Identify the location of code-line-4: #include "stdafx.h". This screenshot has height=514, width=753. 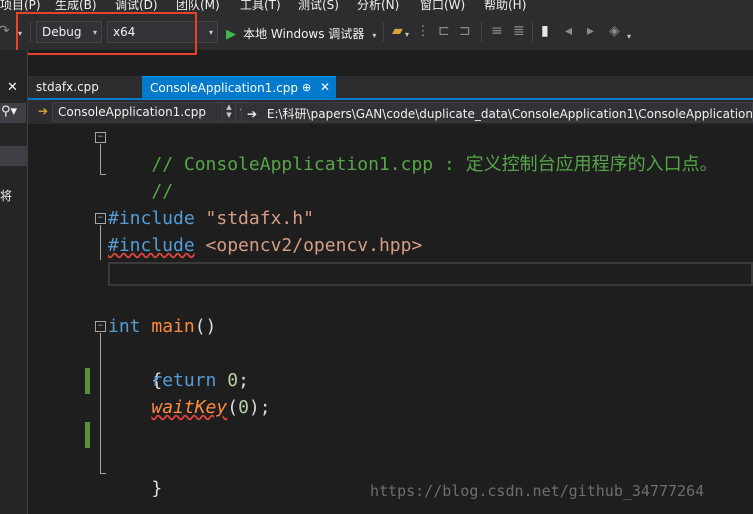
(211, 218).